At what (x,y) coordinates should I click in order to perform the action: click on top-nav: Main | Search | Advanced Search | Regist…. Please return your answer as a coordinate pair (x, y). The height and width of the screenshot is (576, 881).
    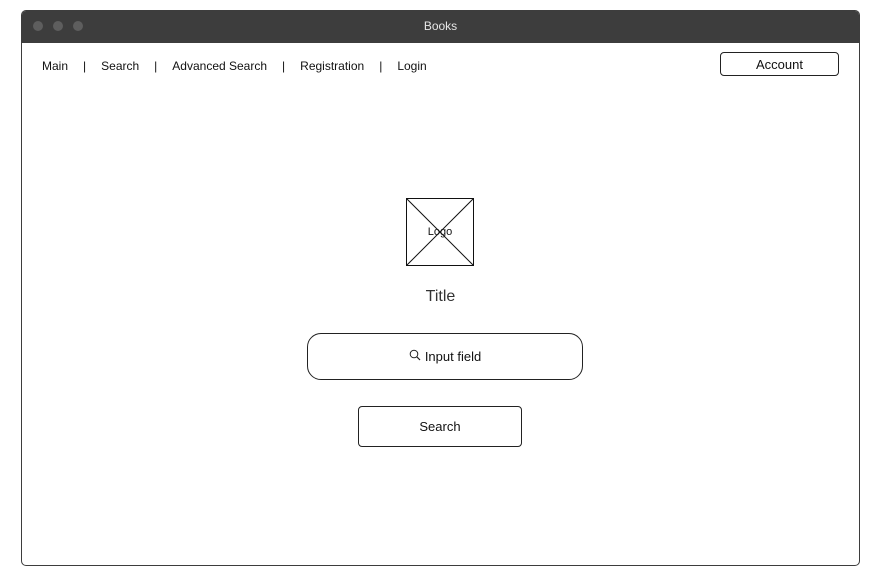
    Looking at the image, I should click on (234, 66).